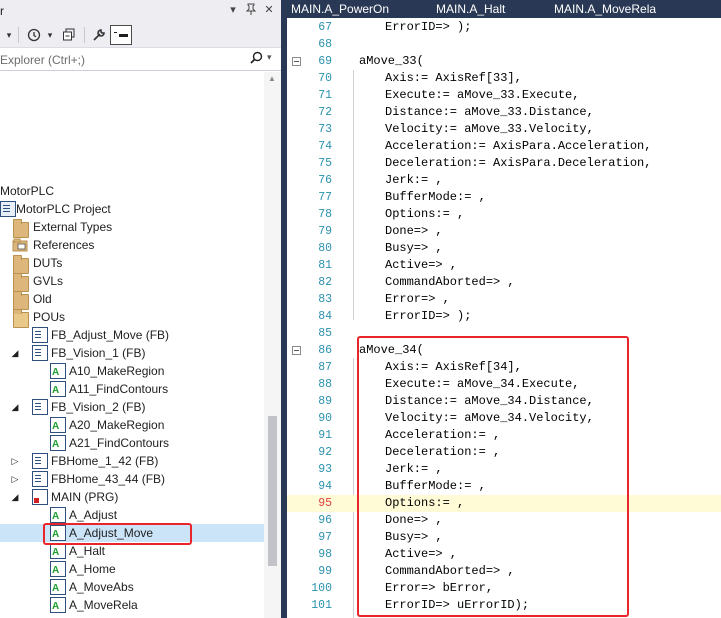 The width and height of the screenshot is (721, 618). I want to click on code-line: 88 Execute:= aMove_34.Execute,, so click(504, 384).